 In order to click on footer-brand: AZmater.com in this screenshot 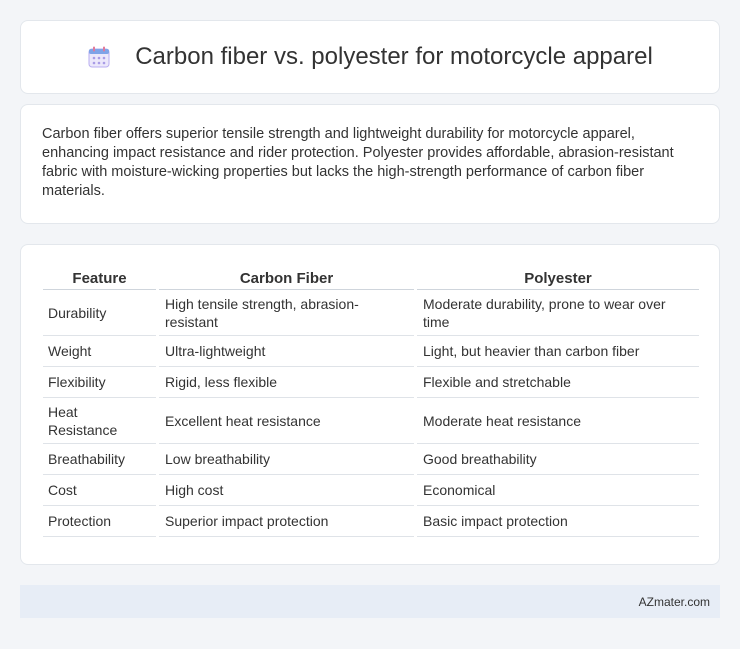, I will do `click(674, 601)`.